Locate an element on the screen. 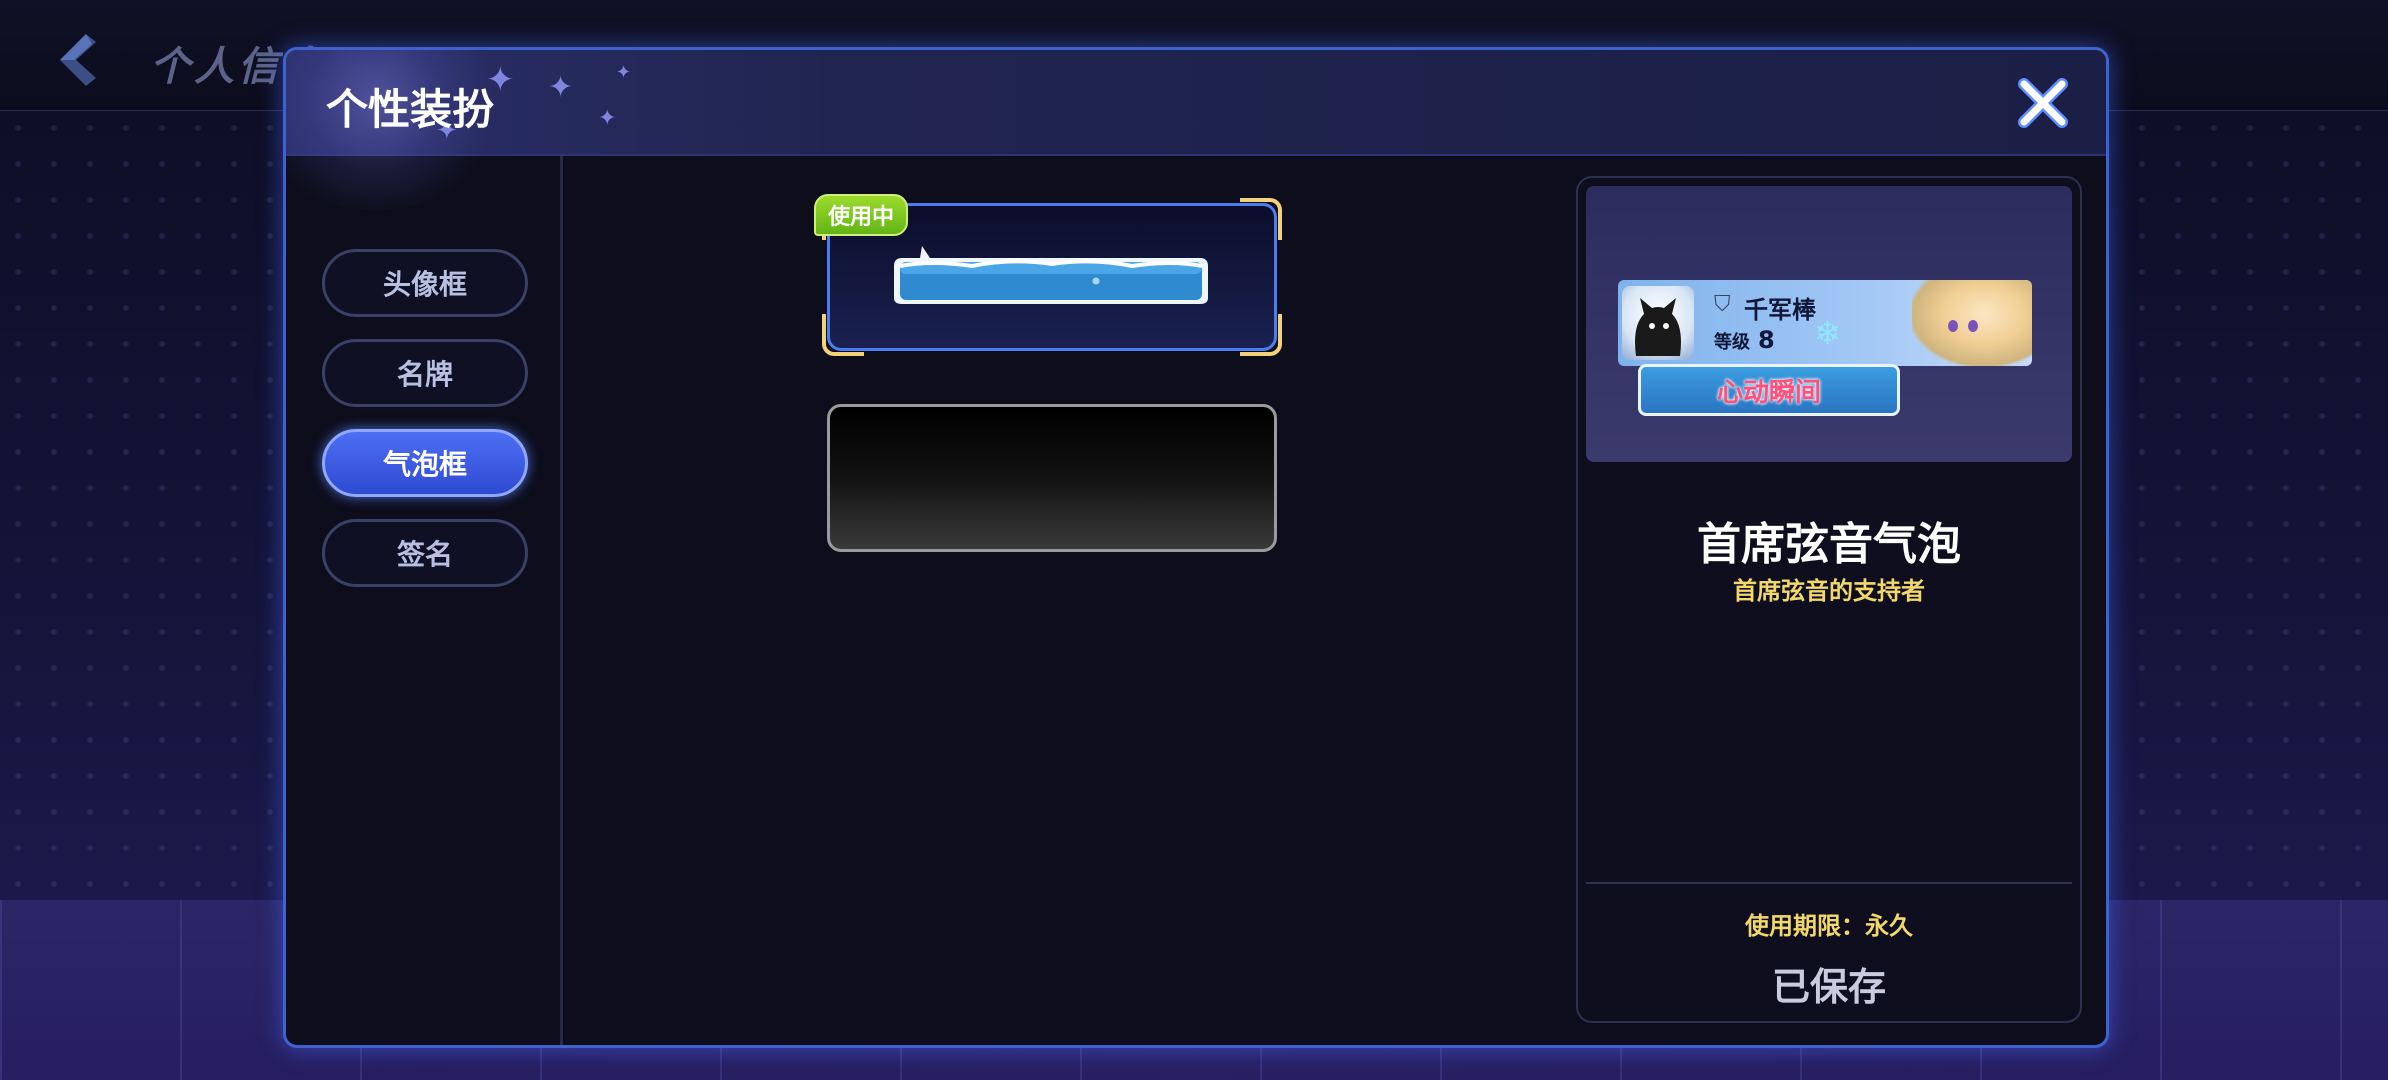  shield-icon: ⛉ is located at coordinates (1722, 304).